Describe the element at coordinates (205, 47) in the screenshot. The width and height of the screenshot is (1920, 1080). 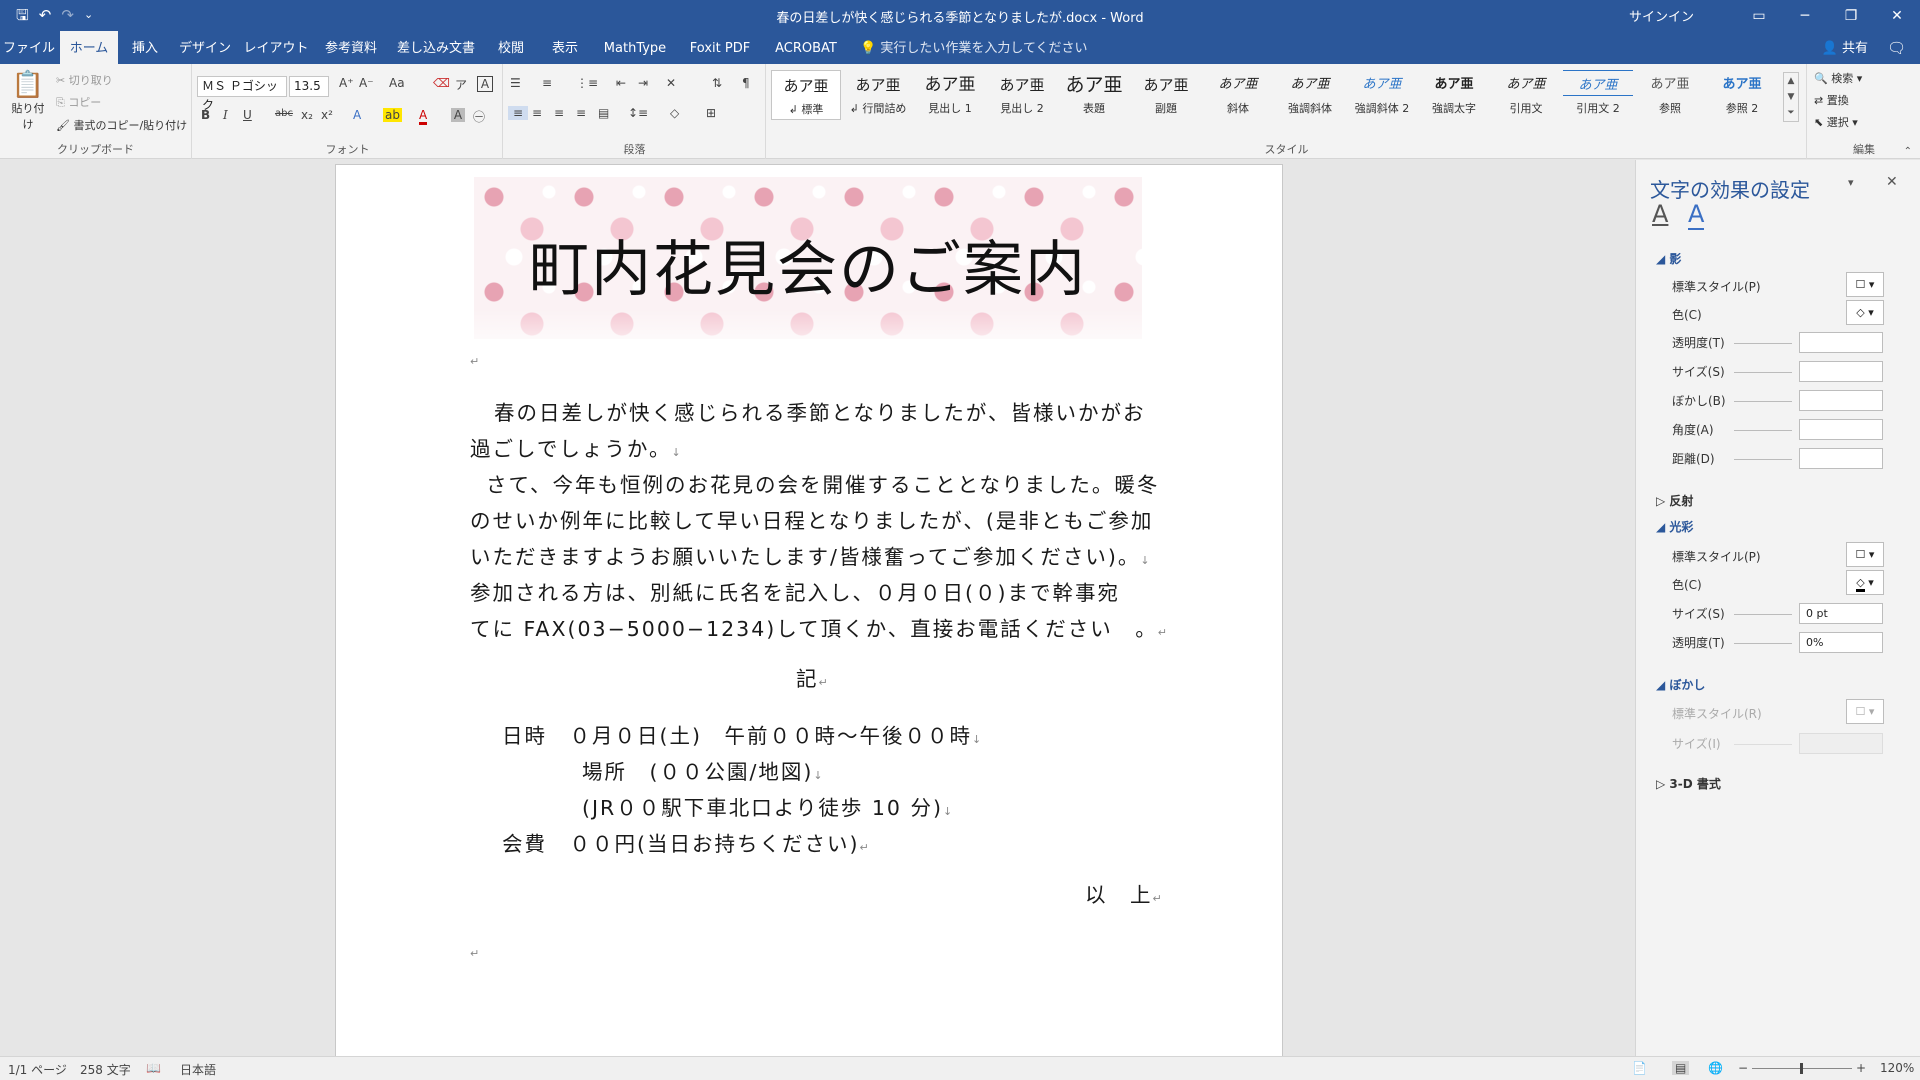
I see `tab-design: デザイン` at that location.